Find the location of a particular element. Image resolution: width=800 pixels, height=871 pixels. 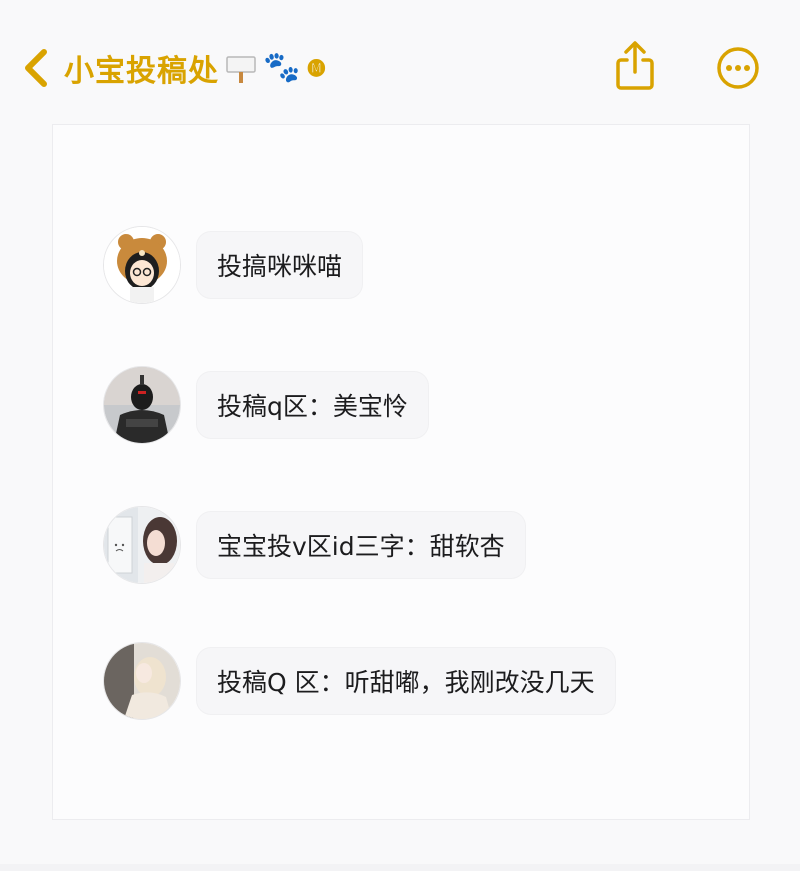

message-row: 投搞咪咪喵 is located at coordinates (233, 265).